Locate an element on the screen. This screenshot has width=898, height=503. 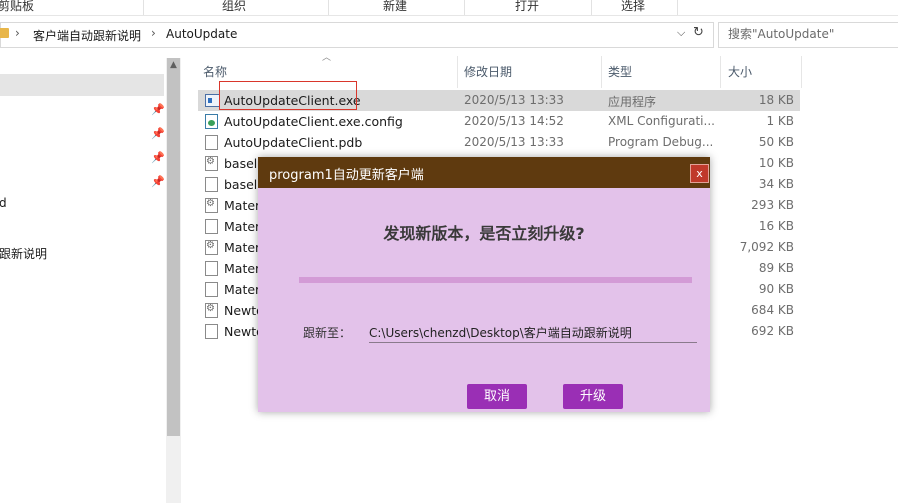
dialog-question: 发现新版本，是否立刻升级? is located at coordinates (484, 233).